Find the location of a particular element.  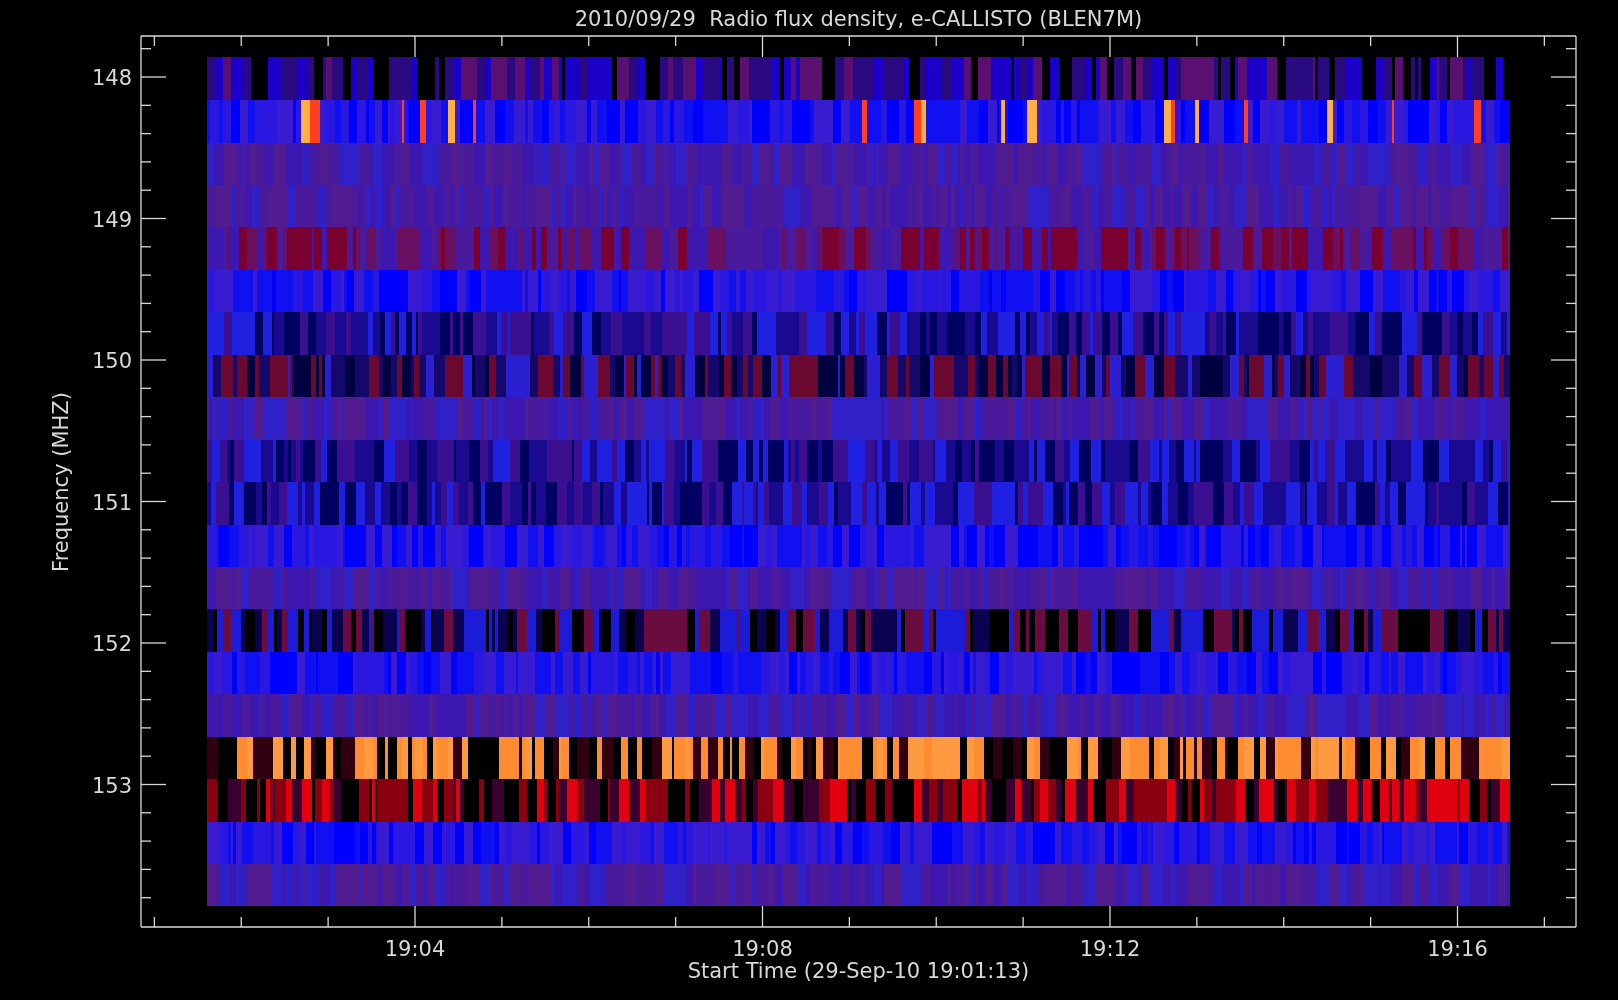

x-tick-label: 19:08 is located at coordinates (762, 949).